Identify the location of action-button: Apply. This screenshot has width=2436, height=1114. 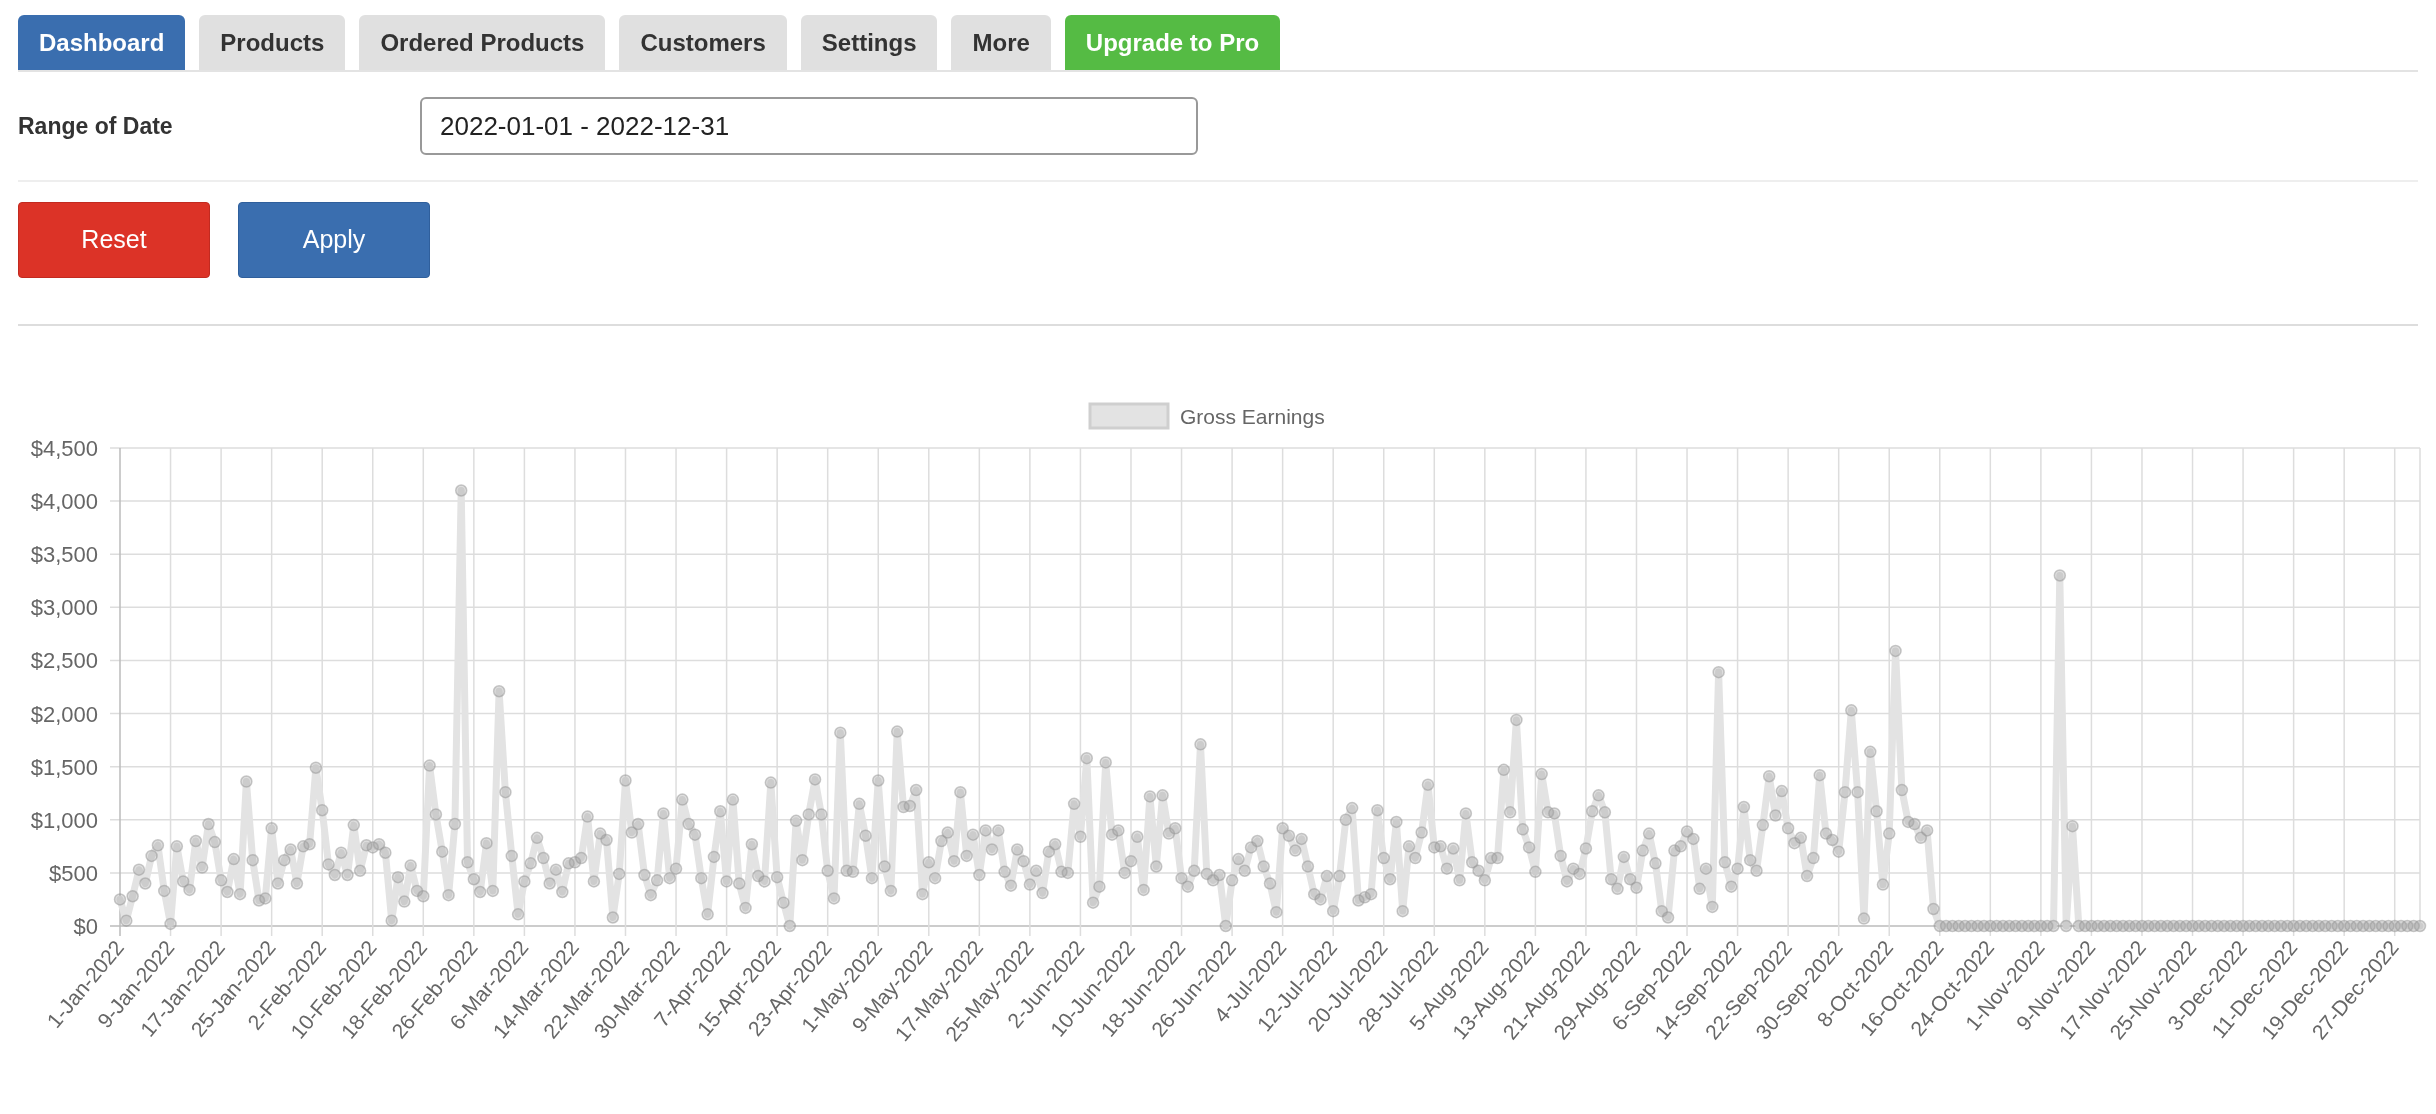
(334, 240).